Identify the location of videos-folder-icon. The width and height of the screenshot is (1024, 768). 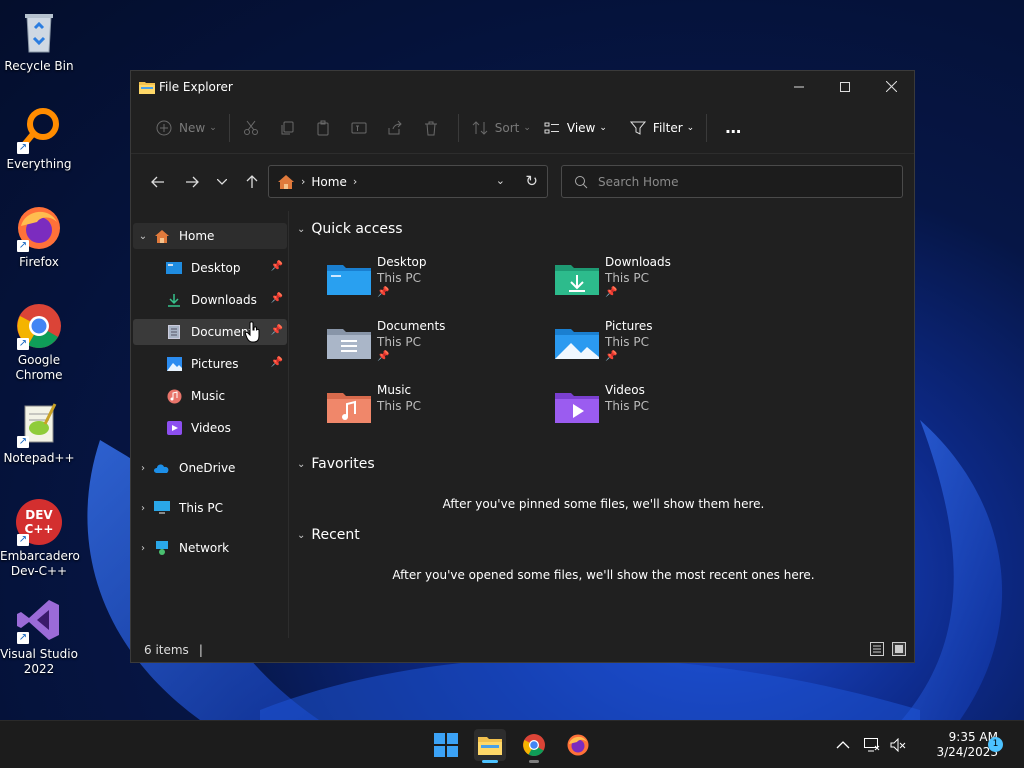
(577, 408).